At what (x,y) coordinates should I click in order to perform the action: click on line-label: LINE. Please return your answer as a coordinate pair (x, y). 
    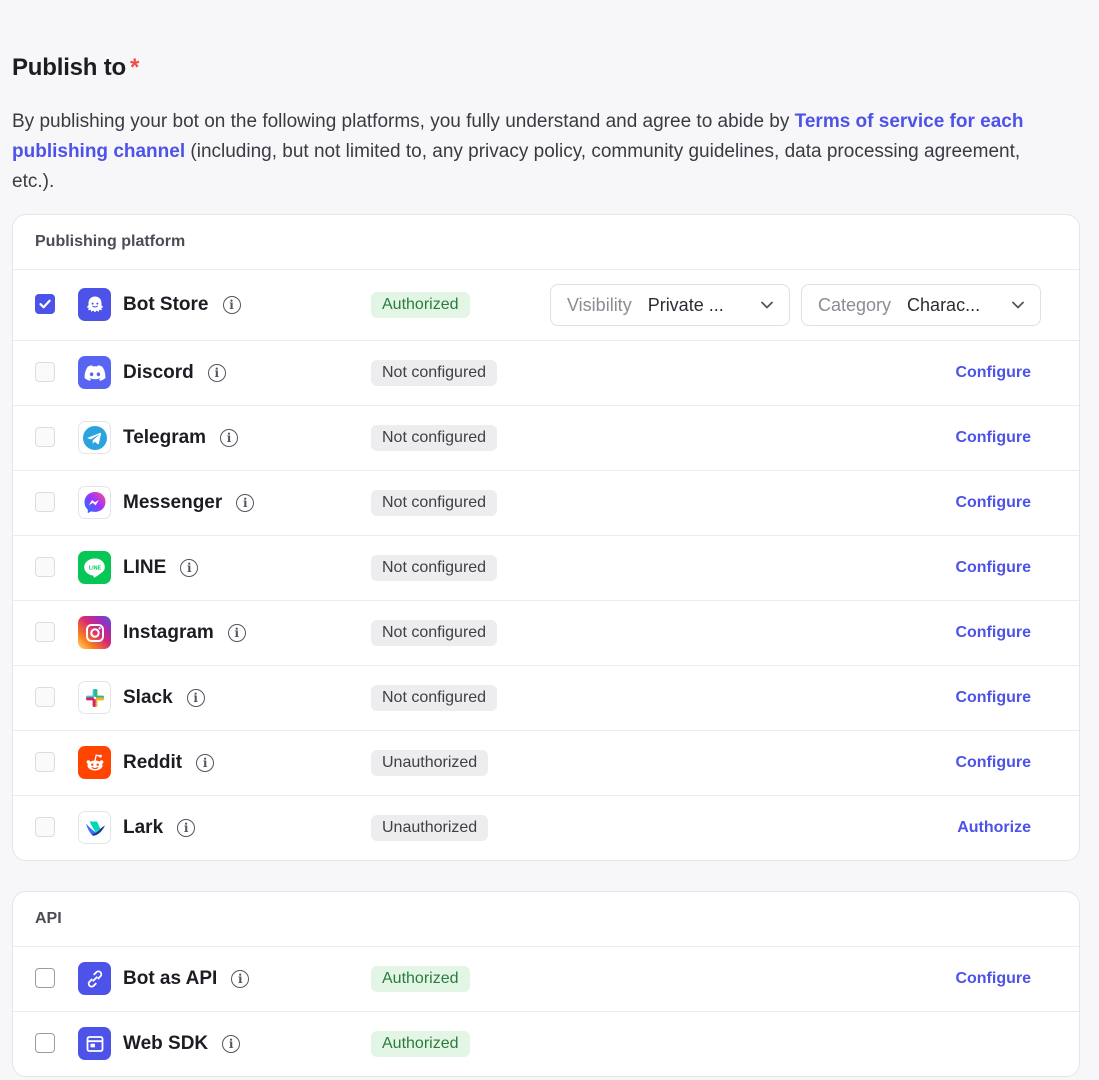
    Looking at the image, I should click on (145, 567).